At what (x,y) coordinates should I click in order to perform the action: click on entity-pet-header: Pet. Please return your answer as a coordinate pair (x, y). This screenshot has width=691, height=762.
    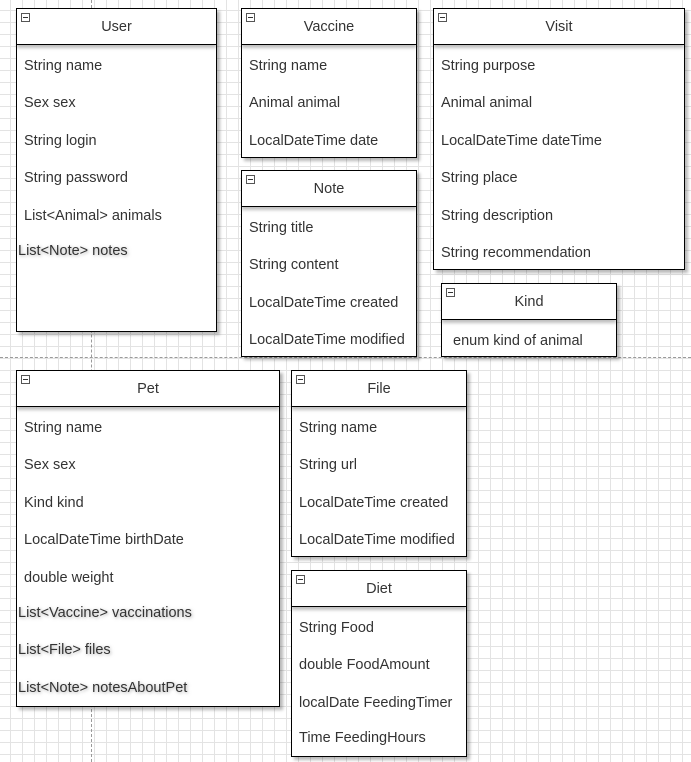
    Looking at the image, I should click on (148, 389).